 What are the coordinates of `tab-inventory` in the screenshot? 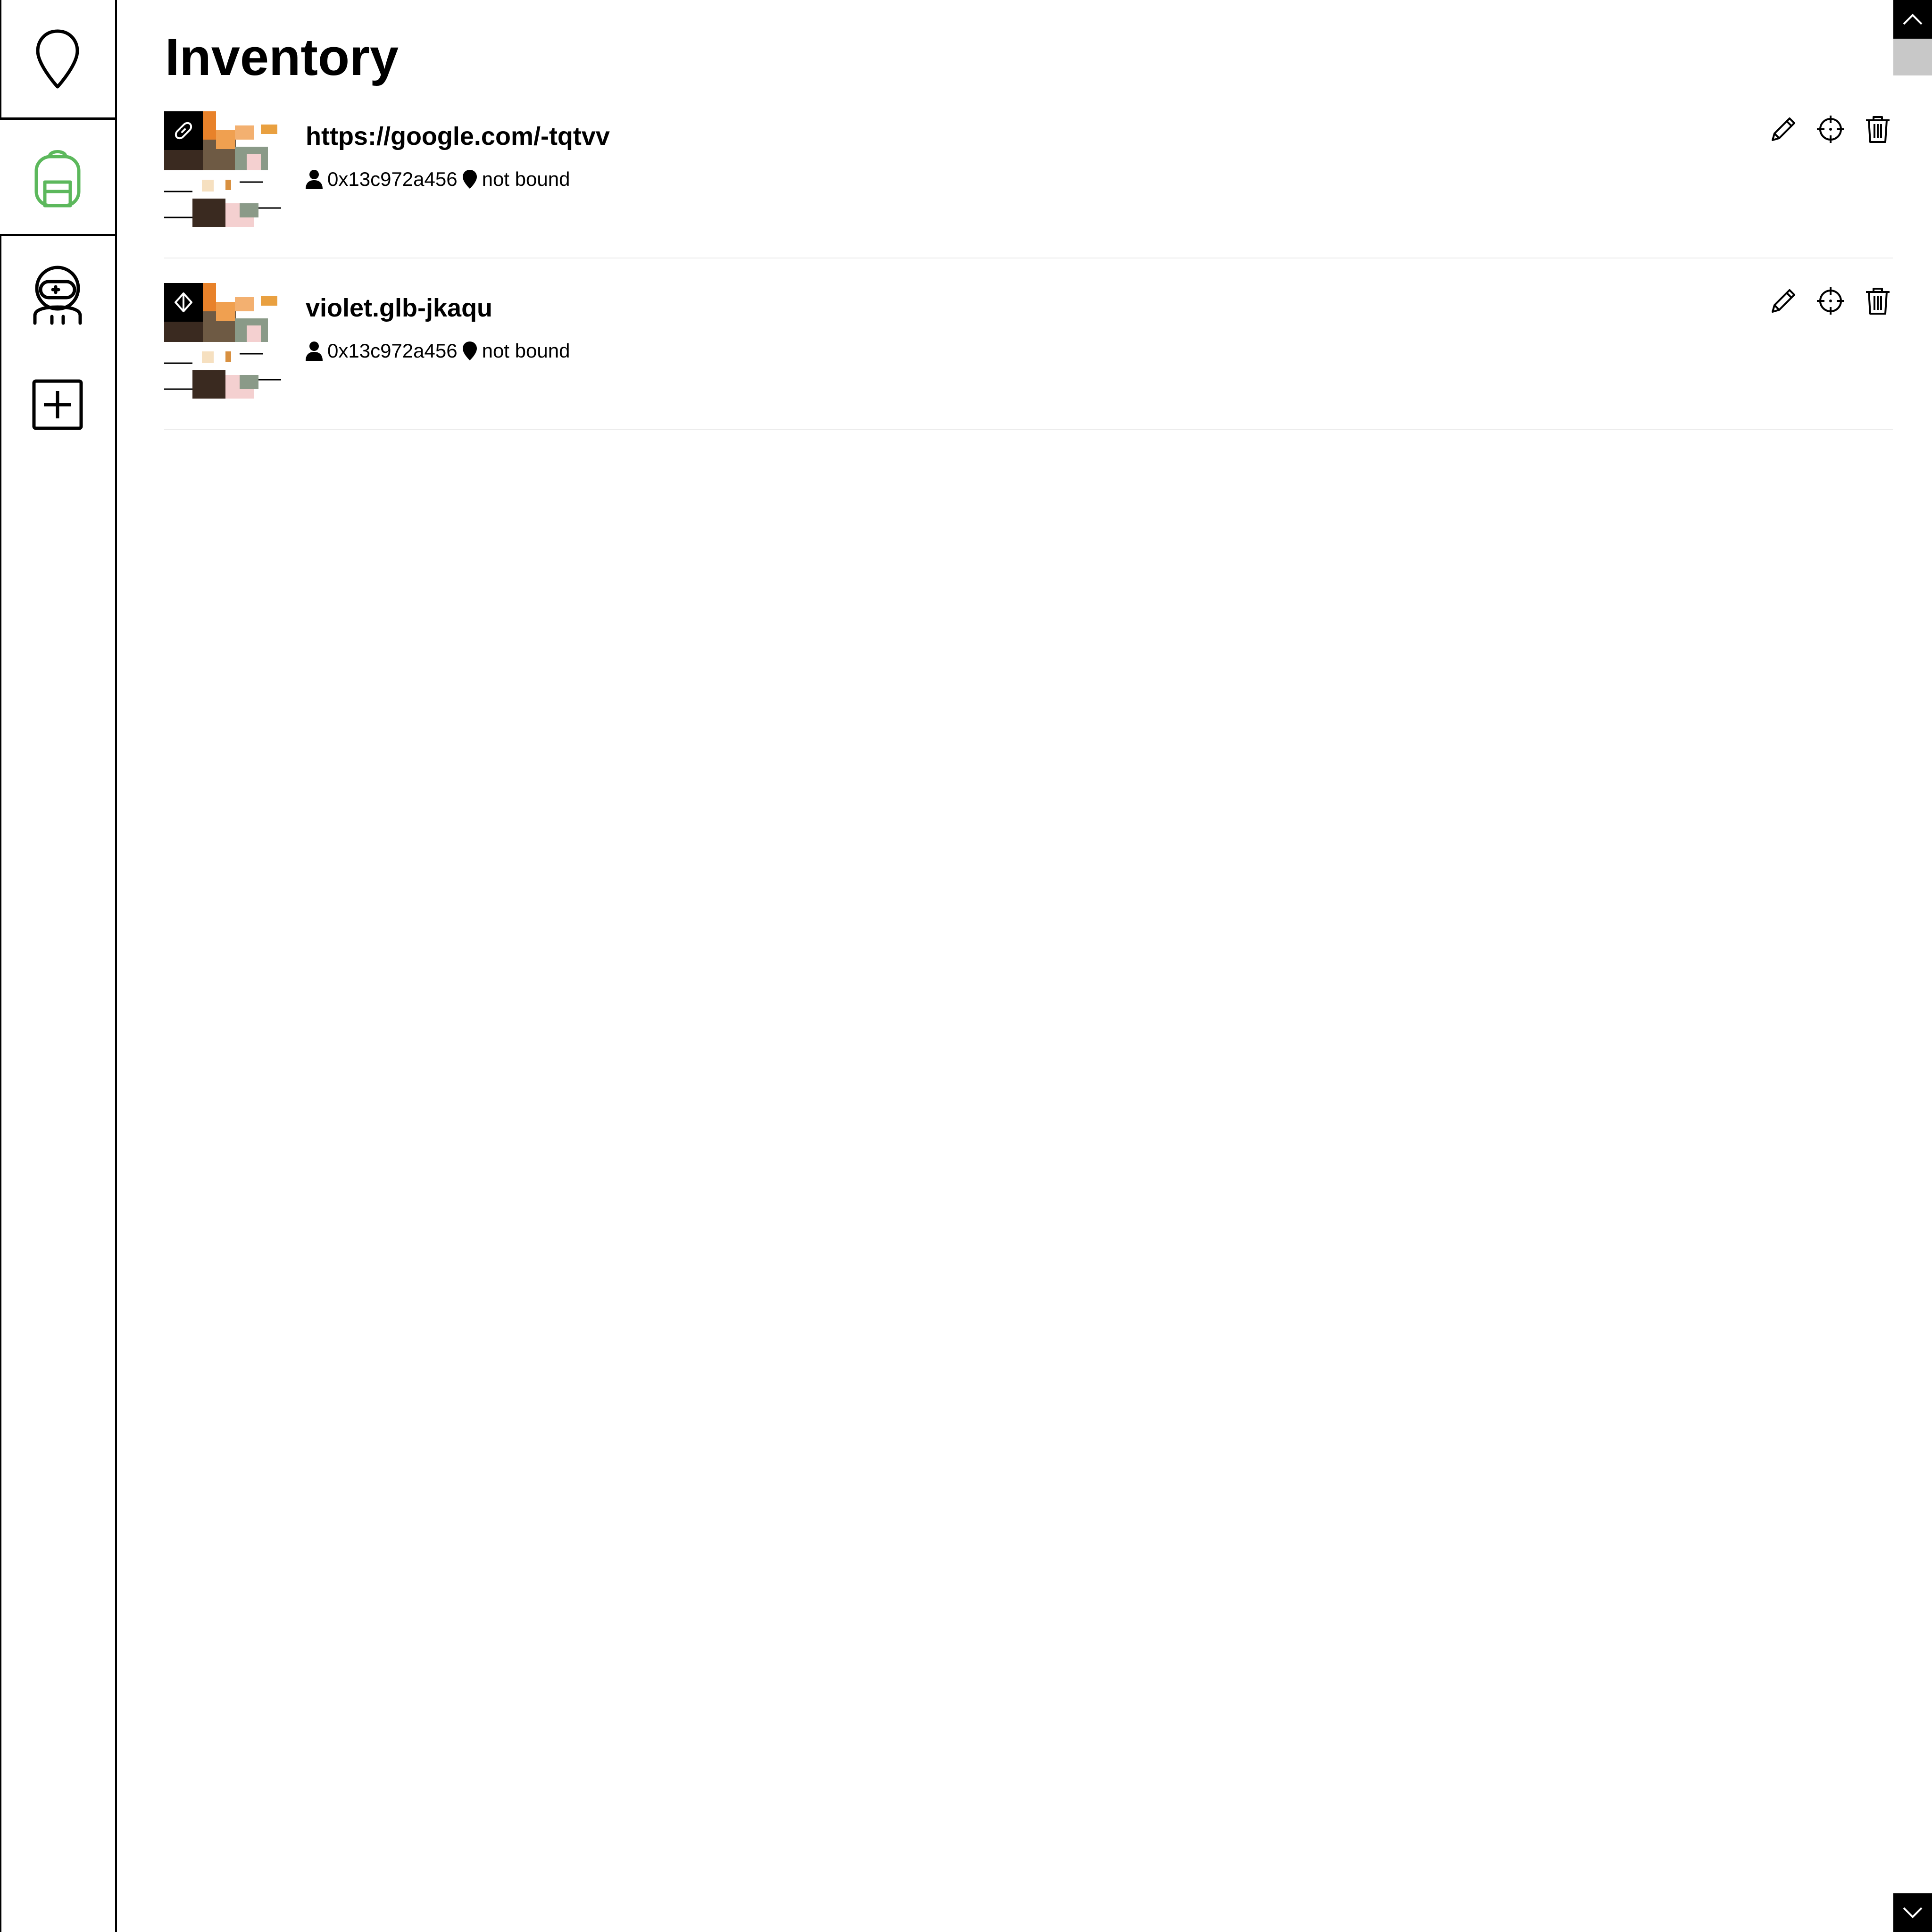 It's located at (58, 177).